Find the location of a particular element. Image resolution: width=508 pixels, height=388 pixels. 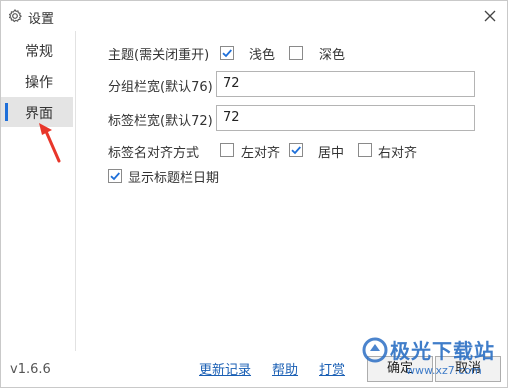

theme-light-label: 浅色 is located at coordinates (262, 55).